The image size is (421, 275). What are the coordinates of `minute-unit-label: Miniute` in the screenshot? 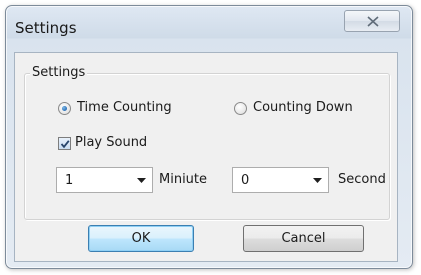 It's located at (183, 179).